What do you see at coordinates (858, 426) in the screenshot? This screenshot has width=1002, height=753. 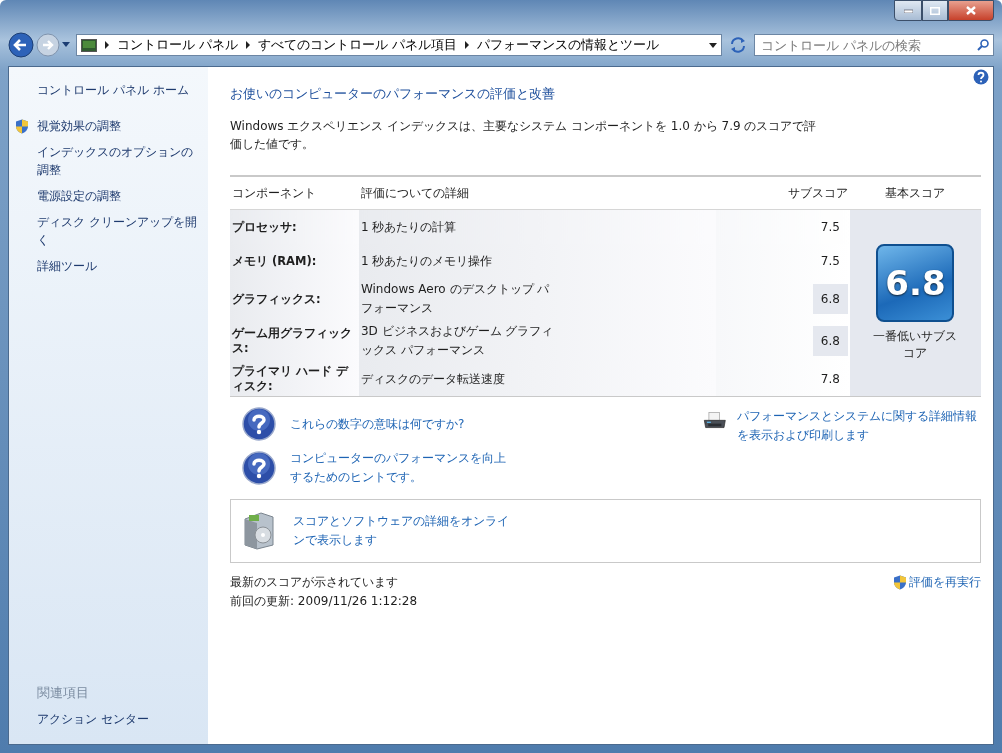 I see `print-link: パフォーマンスとシステムに関する詳細情報を表示および印刷します` at bounding box center [858, 426].